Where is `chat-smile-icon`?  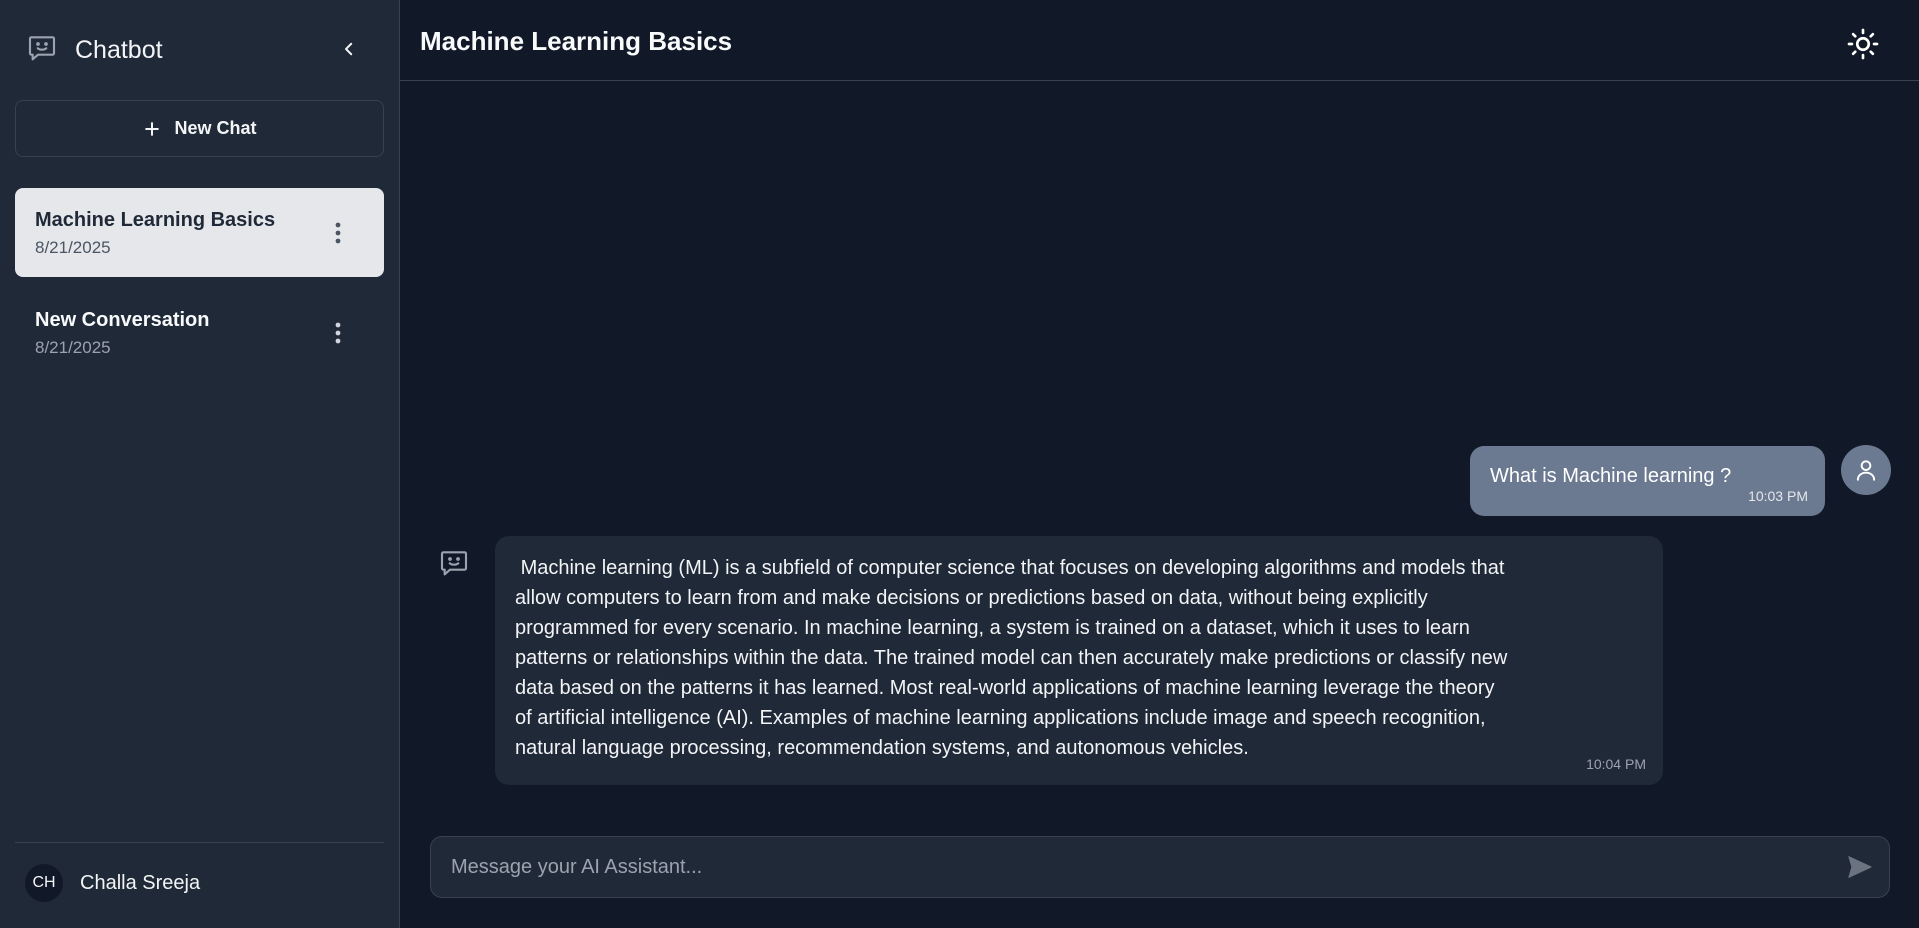 chat-smile-icon is located at coordinates (42, 50).